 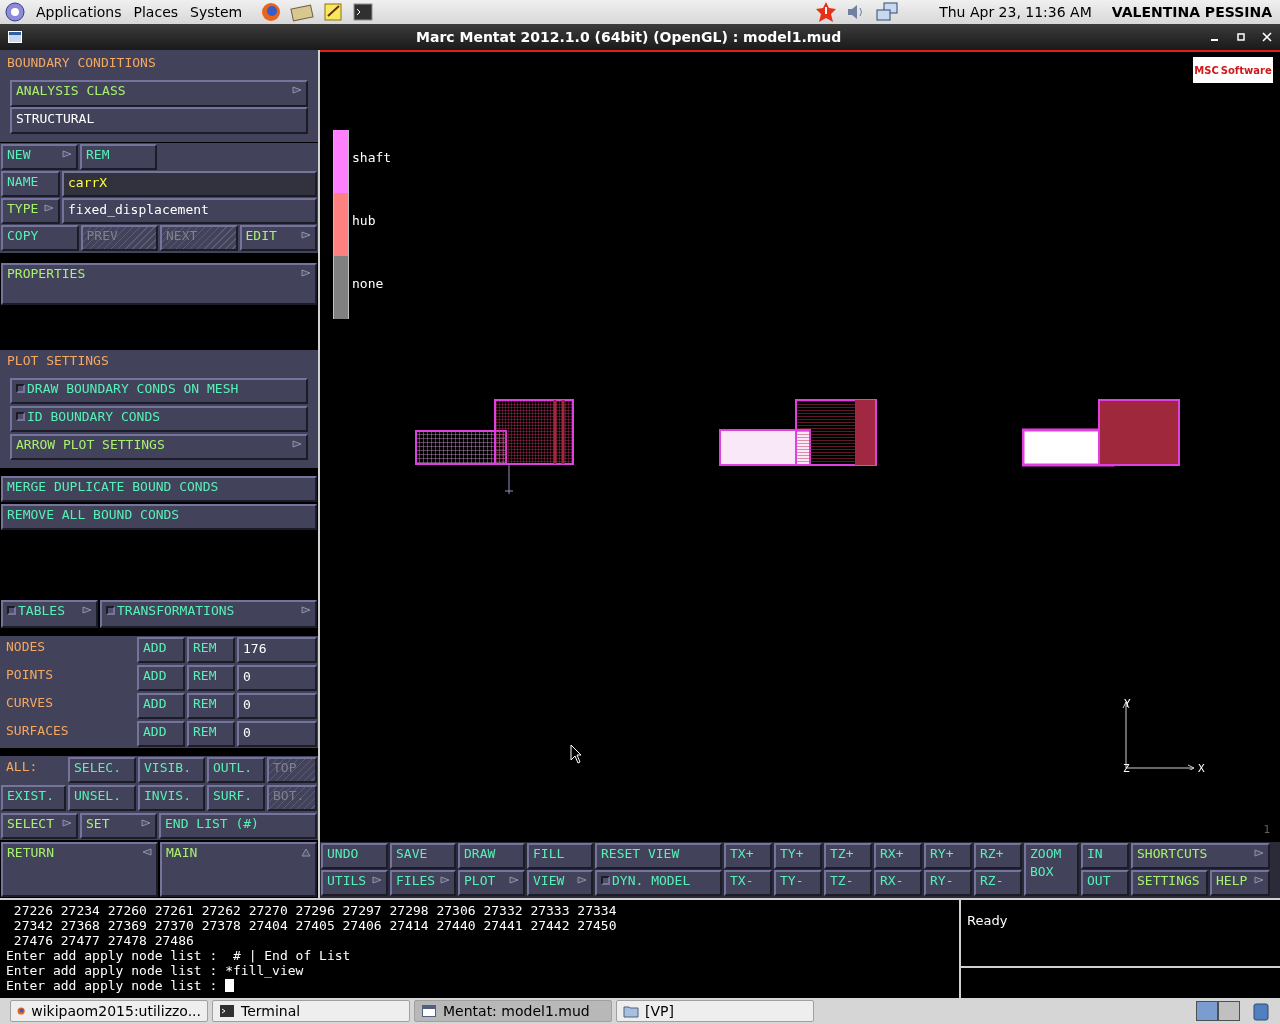 I want to click on toolbar-button: FILL, so click(x=560, y=856).